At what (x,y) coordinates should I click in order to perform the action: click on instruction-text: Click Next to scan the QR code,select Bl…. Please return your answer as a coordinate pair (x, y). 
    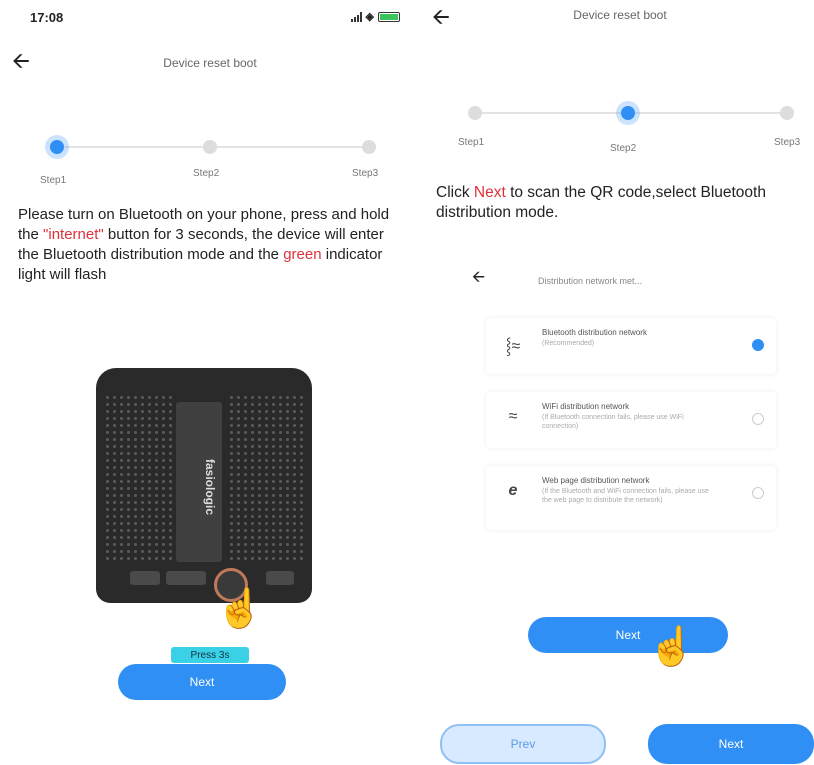
    Looking at the image, I should click on (624, 203).